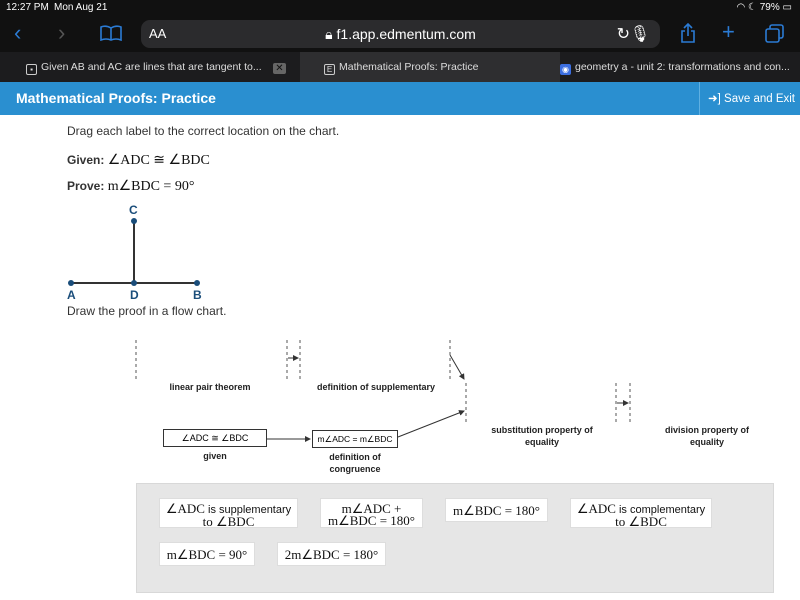  I want to click on tile-bdc-90: m∠BDC = 90°, so click(207, 554).